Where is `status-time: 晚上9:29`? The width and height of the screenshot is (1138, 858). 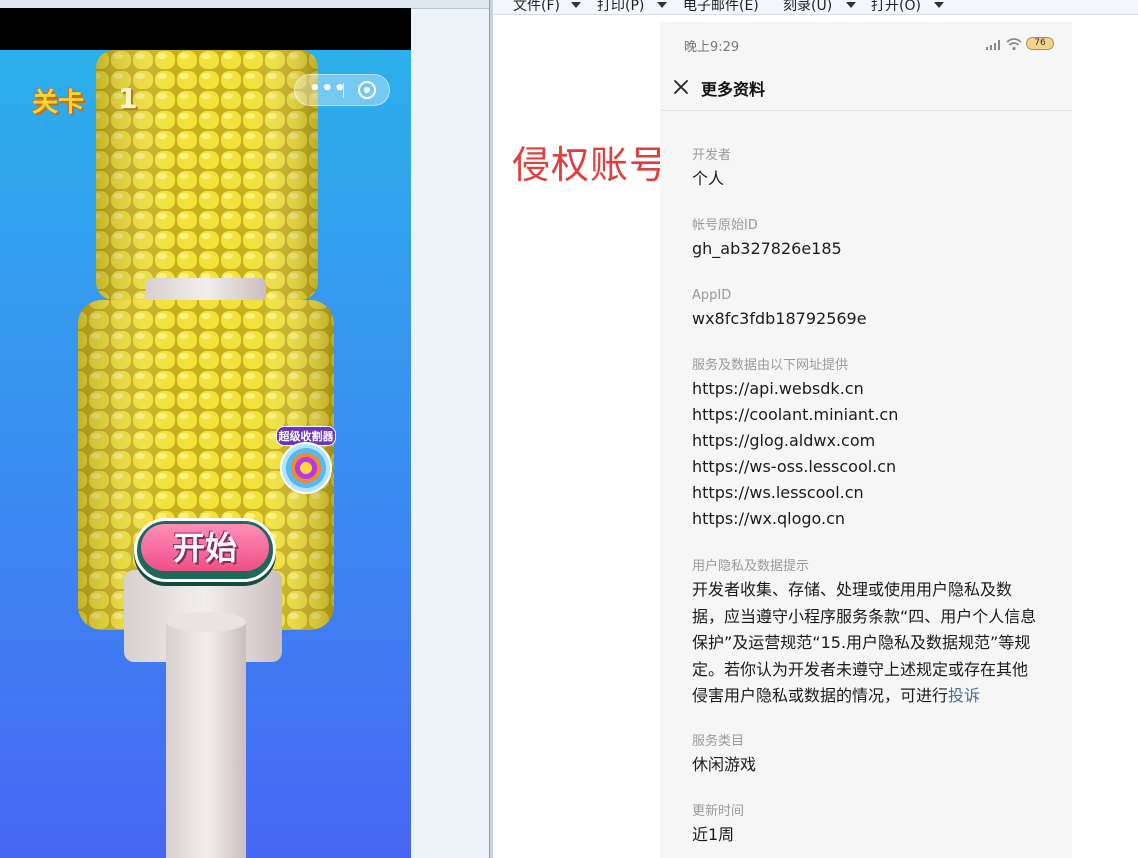
status-time: 晚上9:29 is located at coordinates (712, 47).